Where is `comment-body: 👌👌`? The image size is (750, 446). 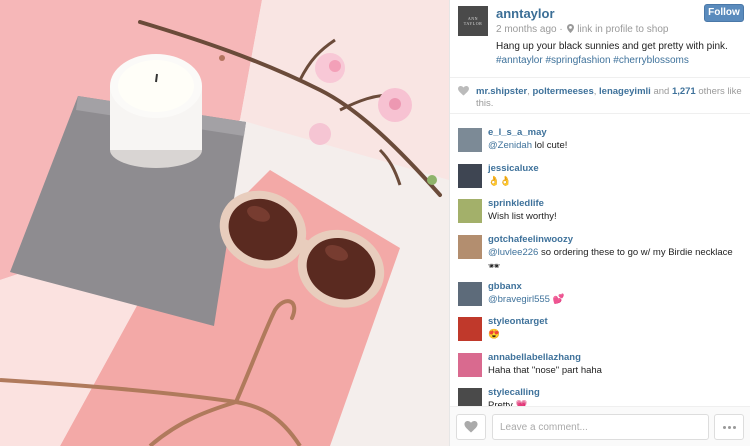 comment-body: 👌👌 is located at coordinates (500, 181).